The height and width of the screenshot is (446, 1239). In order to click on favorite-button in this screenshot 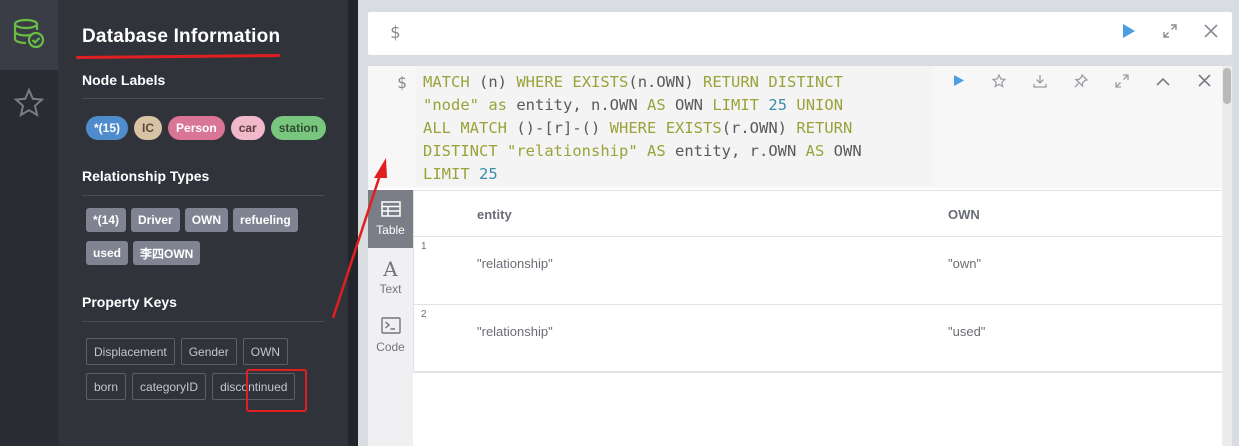, I will do `click(999, 83)`.